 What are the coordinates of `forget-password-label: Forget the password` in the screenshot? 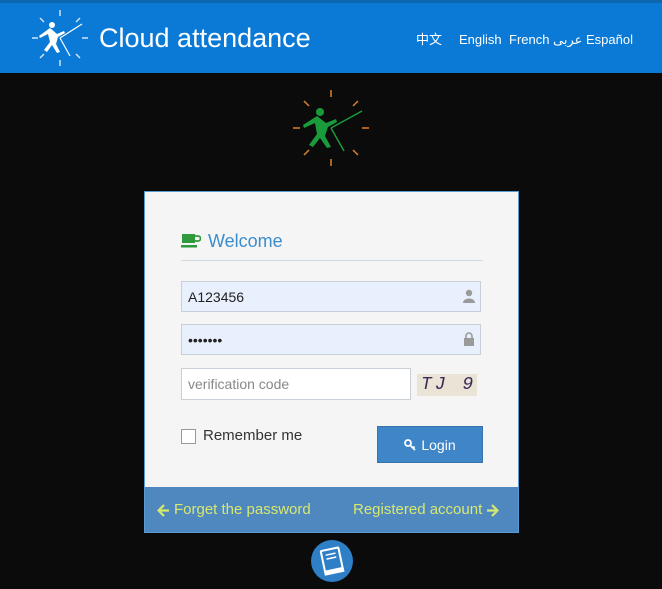 It's located at (242, 509).